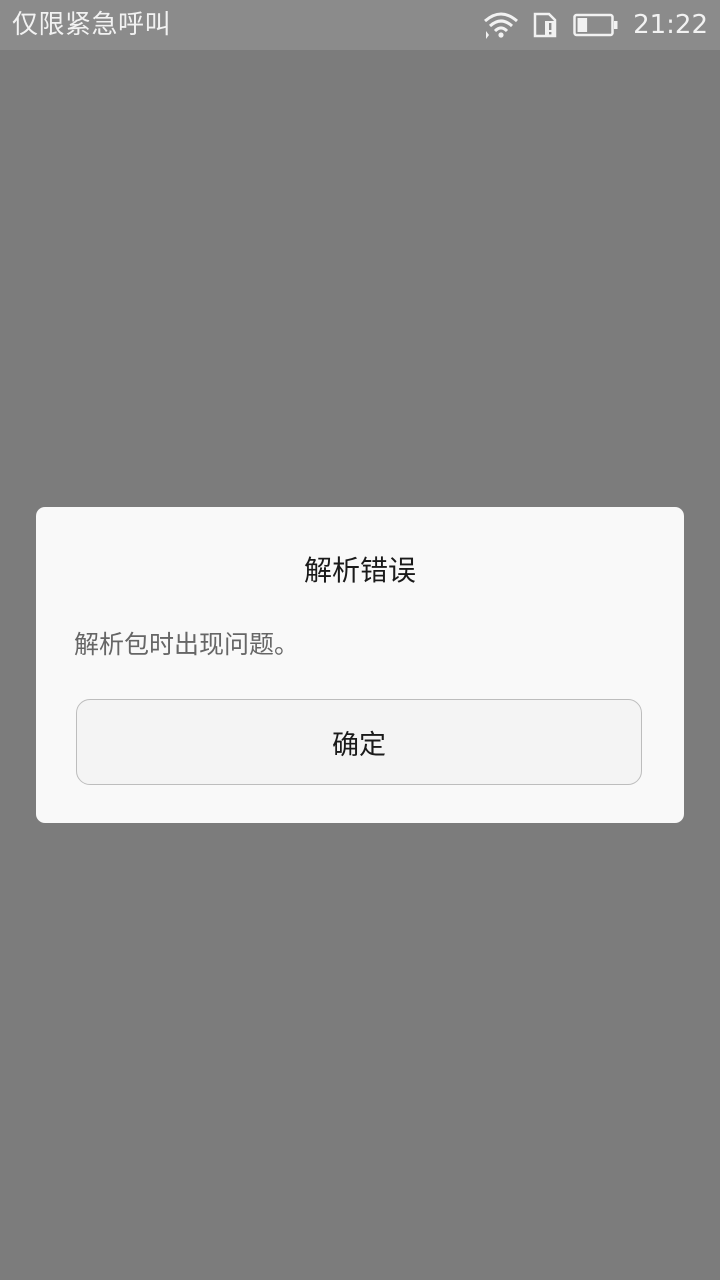 This screenshot has height=1280, width=720. I want to click on dialog-message: 解析包时出现问题。, so click(187, 644).